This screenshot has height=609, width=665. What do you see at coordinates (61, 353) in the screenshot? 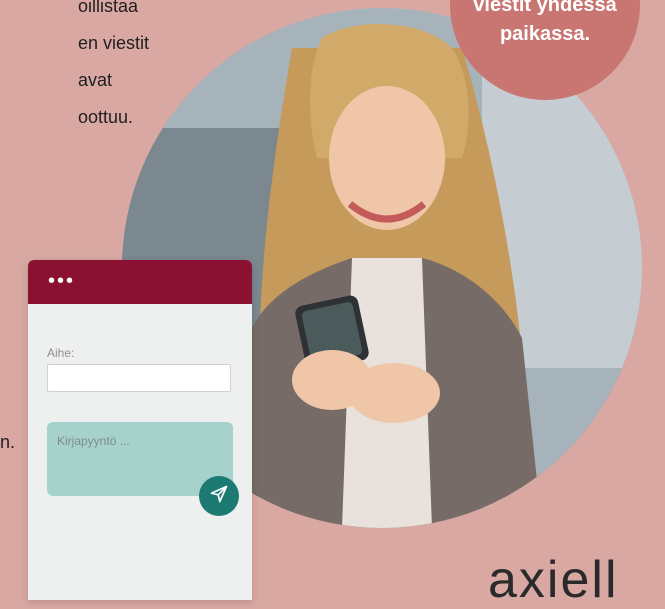
I see `subject-label: Aihe:` at bounding box center [61, 353].